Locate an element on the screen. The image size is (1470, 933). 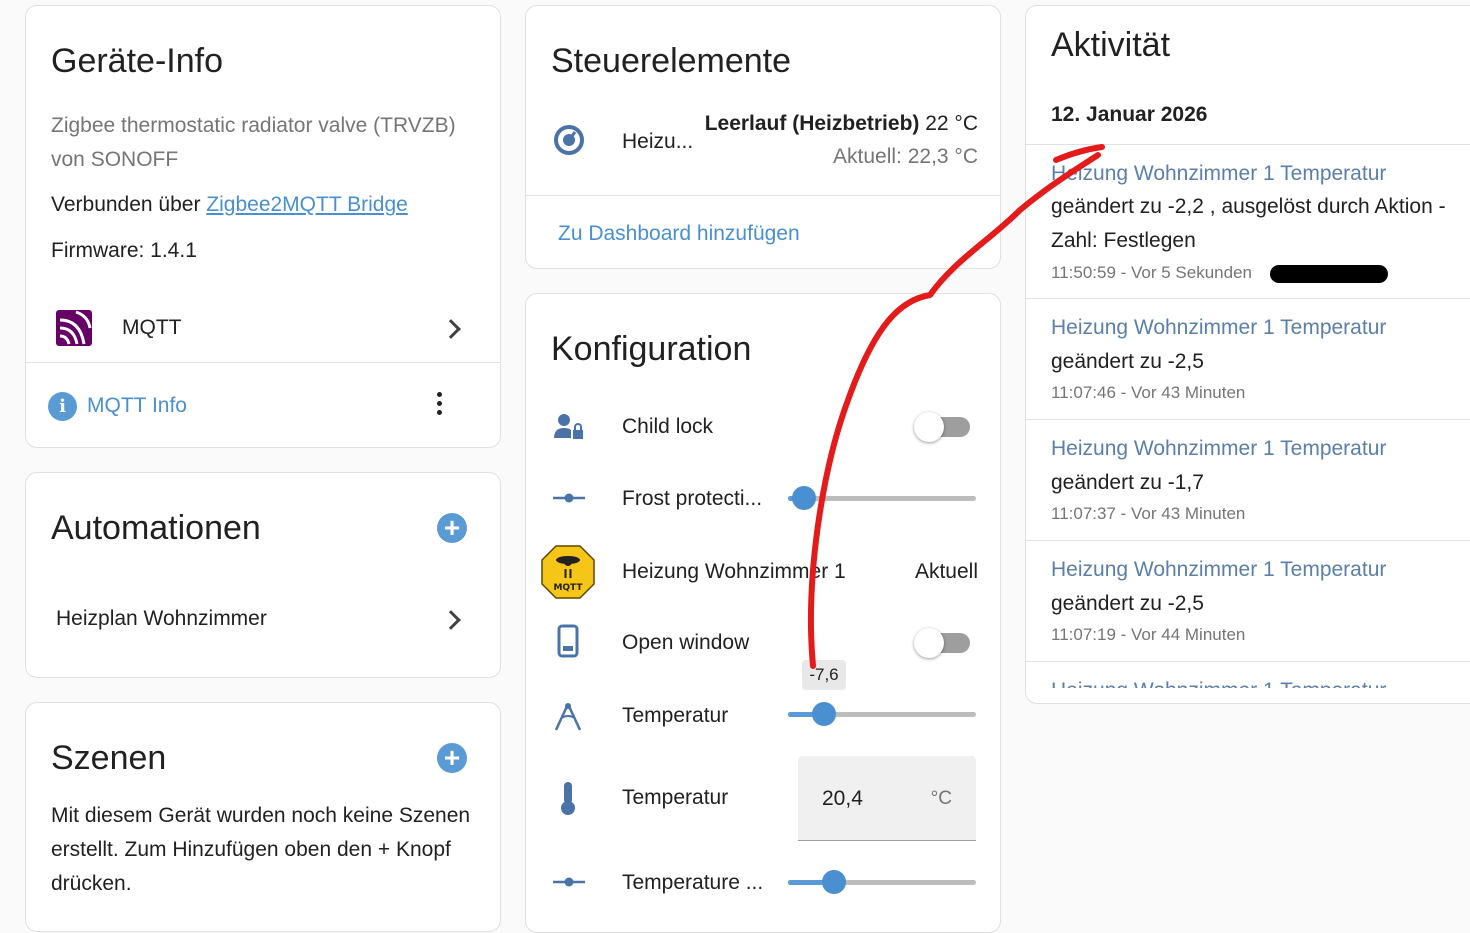
config-row-heizung: MQTT Heizung Wohnzimmer 1 Aktuell is located at coordinates (763, 572).